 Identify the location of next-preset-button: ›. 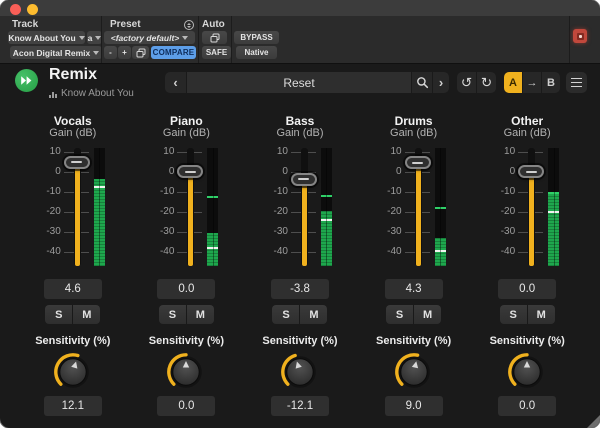
(441, 82).